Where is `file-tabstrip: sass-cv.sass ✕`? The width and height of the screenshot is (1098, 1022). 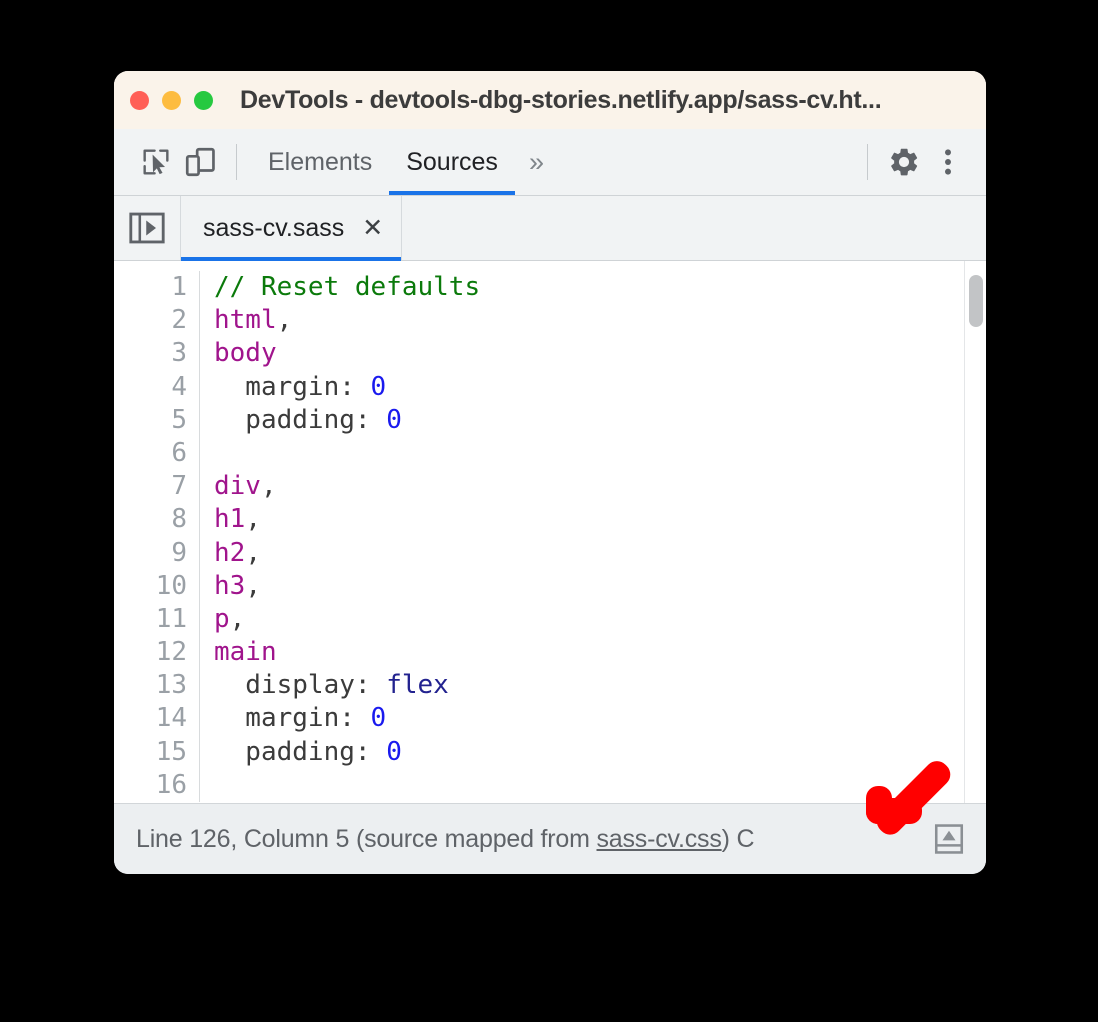
file-tabstrip: sass-cv.sass ✕ is located at coordinates (550, 228).